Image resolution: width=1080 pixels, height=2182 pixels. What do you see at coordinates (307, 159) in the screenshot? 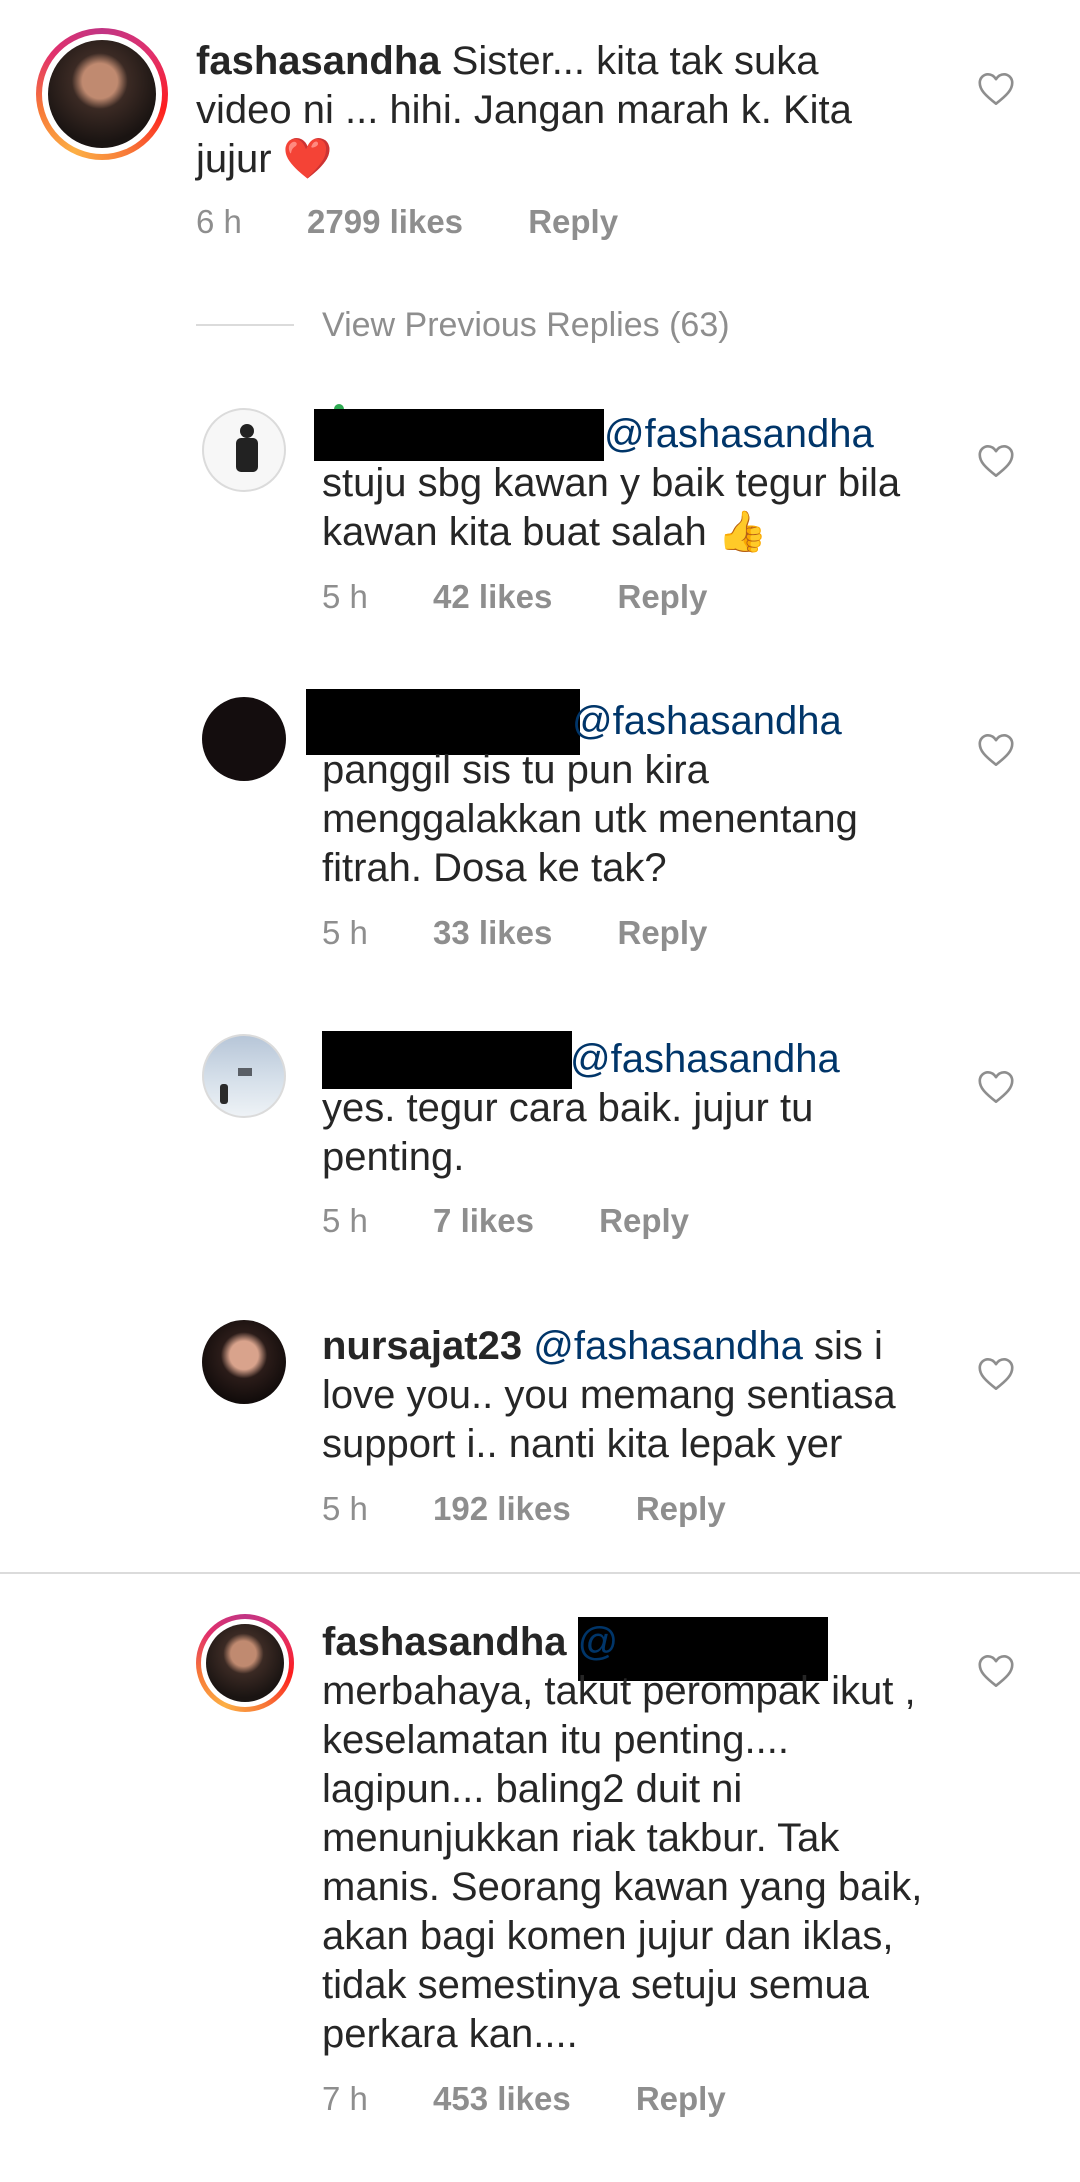
I see `heart-emoji: ❤️` at bounding box center [307, 159].